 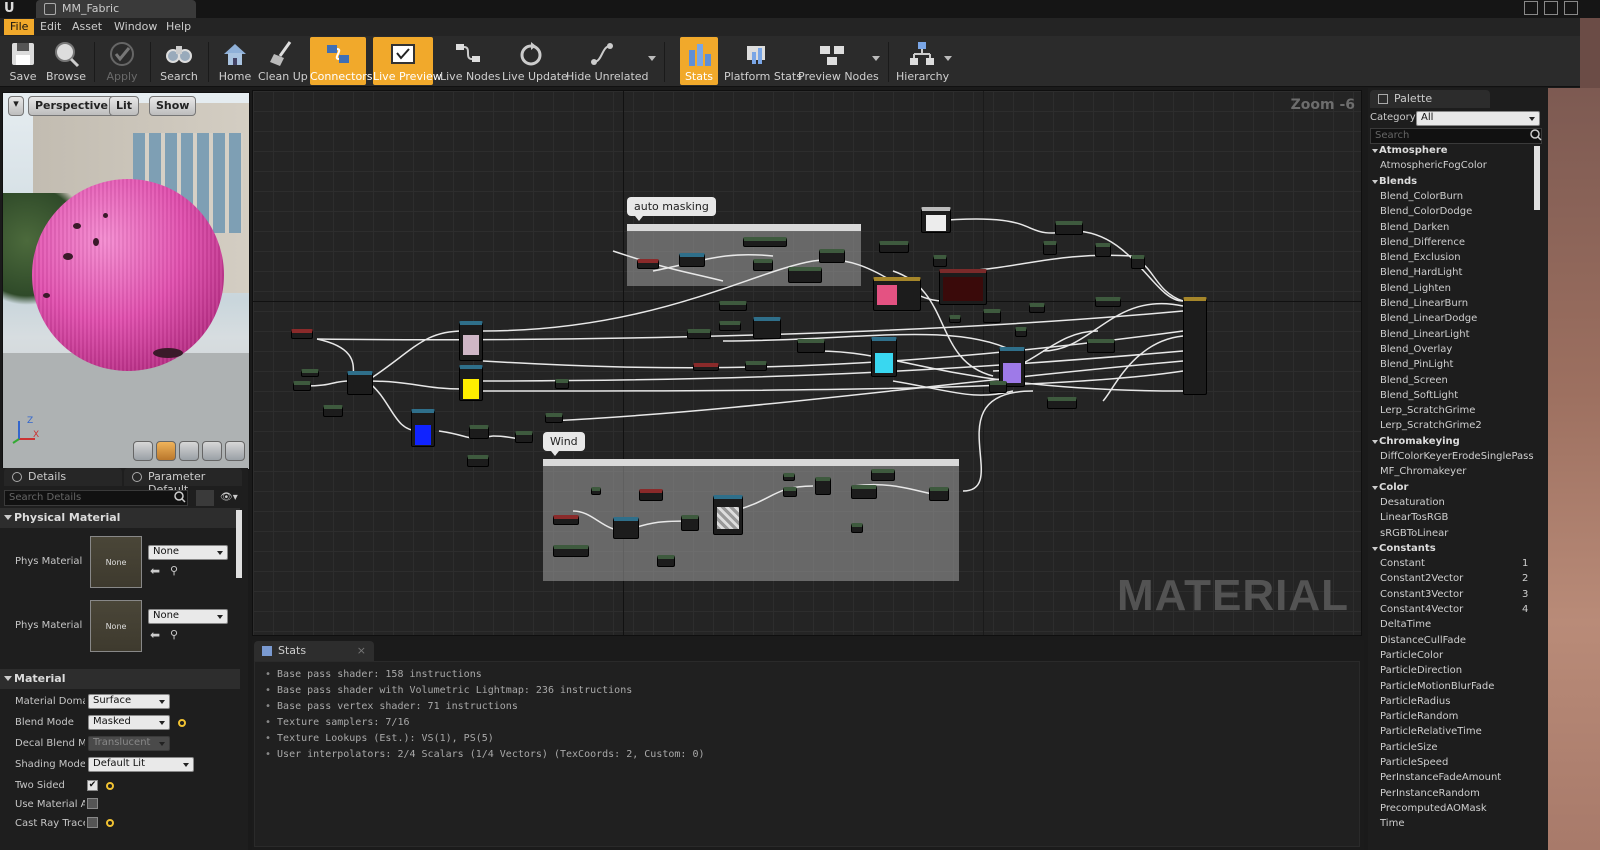 I want to click on palette-item: PerInstanceFadeAmount, so click(x=1455, y=777).